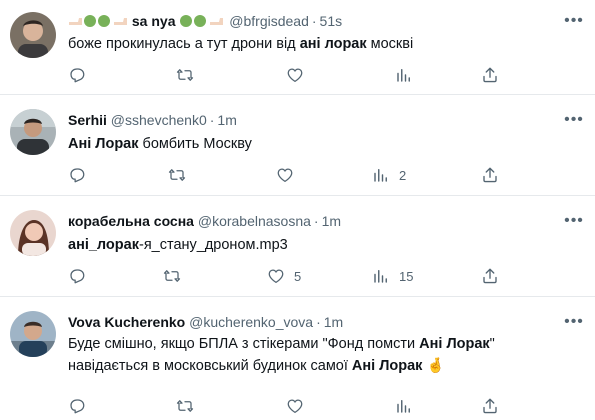 This screenshot has width=595, height=420. Describe the element at coordinates (160, 144) in the screenshot. I see `tweet-text: Ані Лорак бомбить Москву` at that location.